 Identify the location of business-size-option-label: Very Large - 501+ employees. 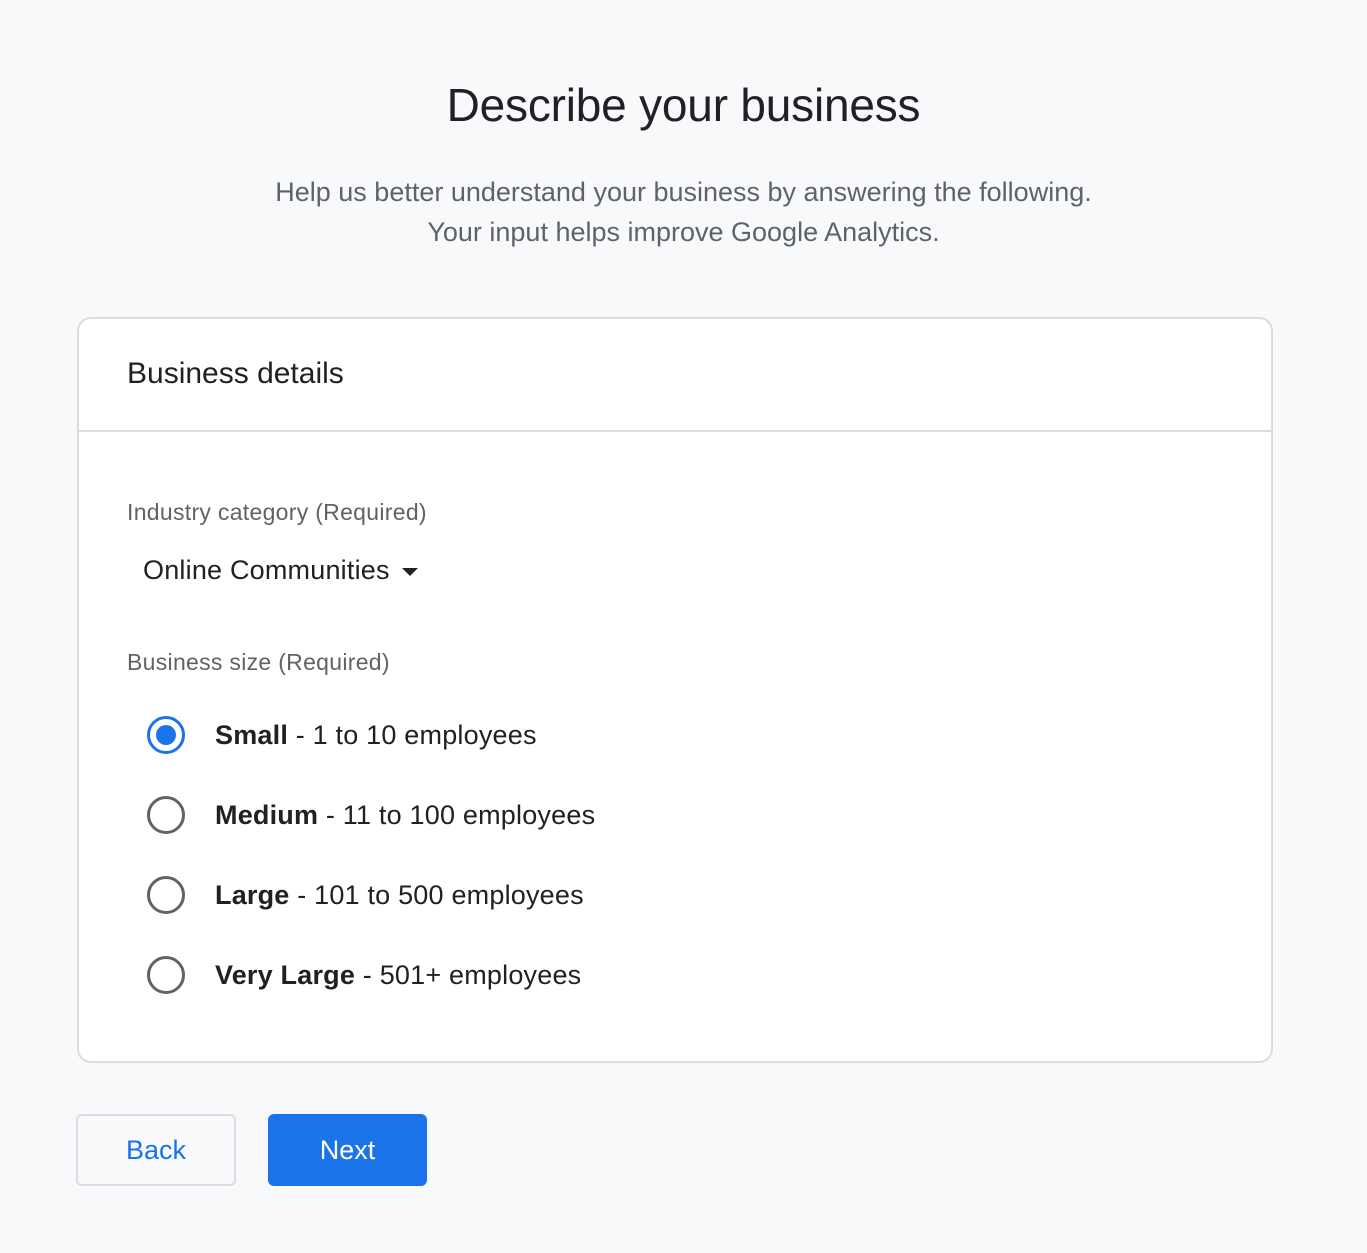
(398, 975).